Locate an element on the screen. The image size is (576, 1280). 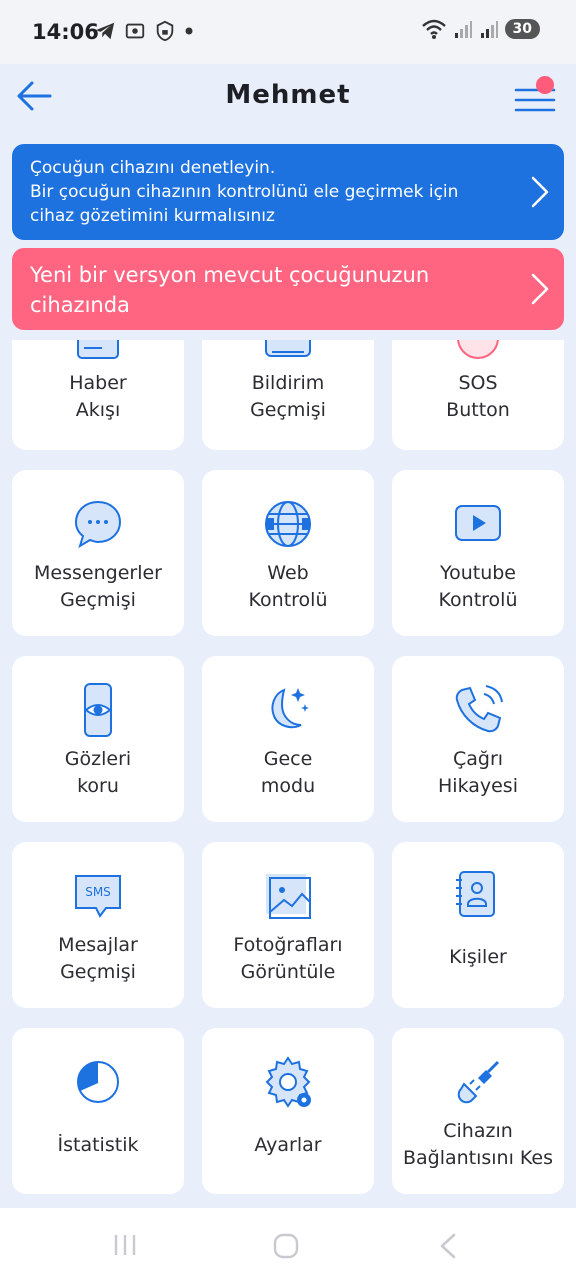
phone-call-icon is located at coordinates (479, 709).